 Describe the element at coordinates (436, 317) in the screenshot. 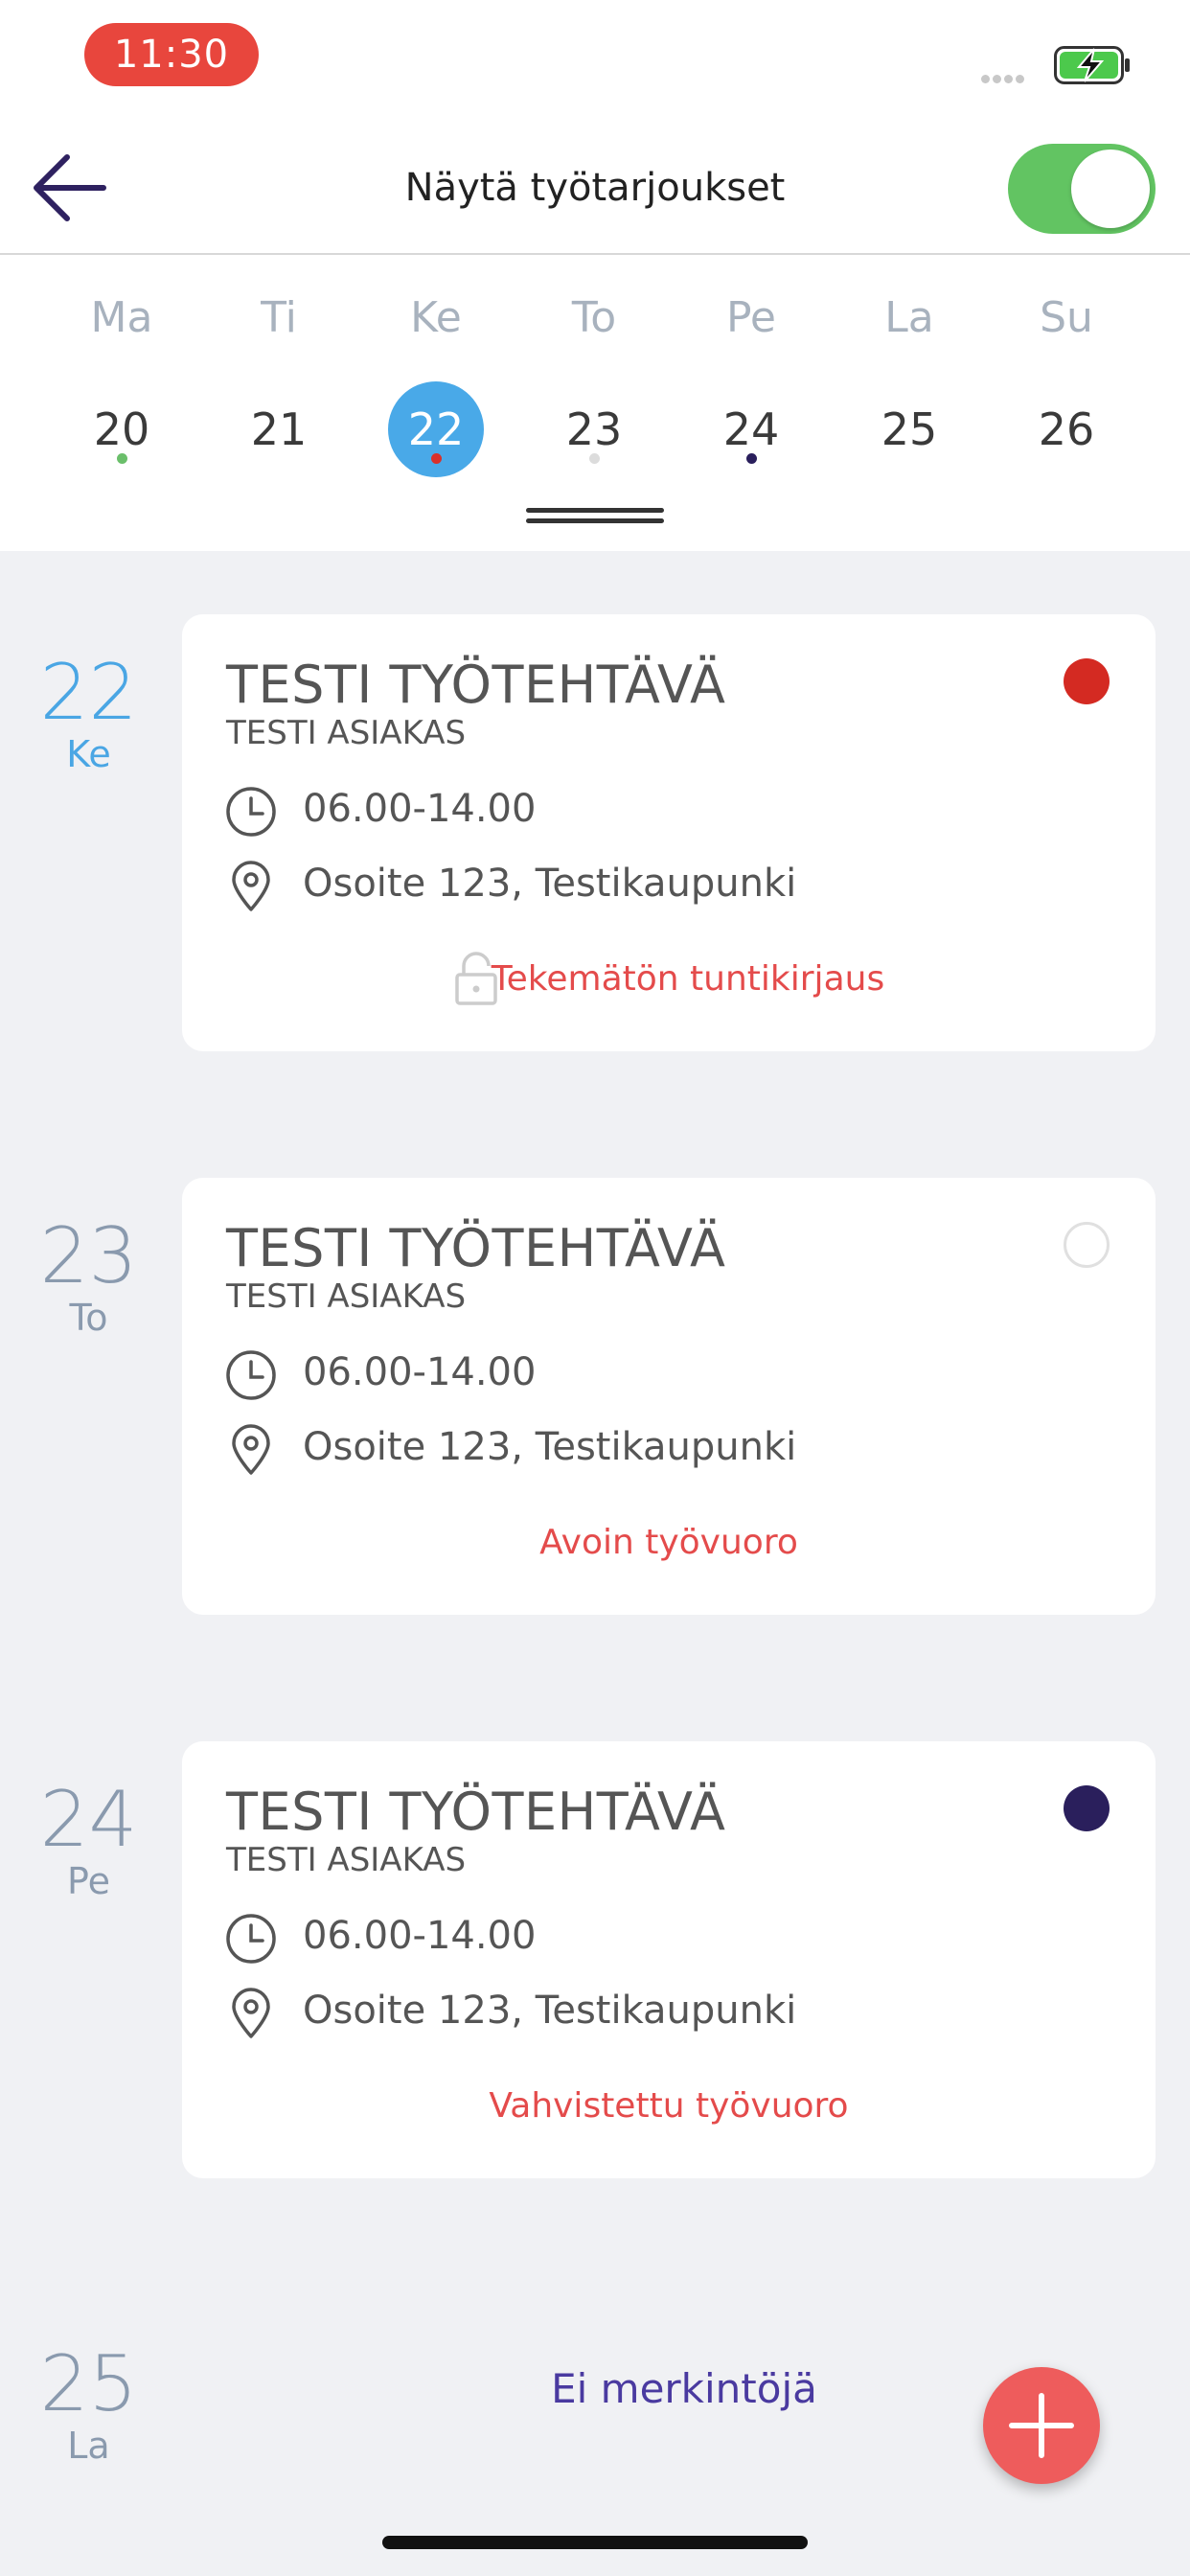

I see `weekday-label: Ke` at that location.